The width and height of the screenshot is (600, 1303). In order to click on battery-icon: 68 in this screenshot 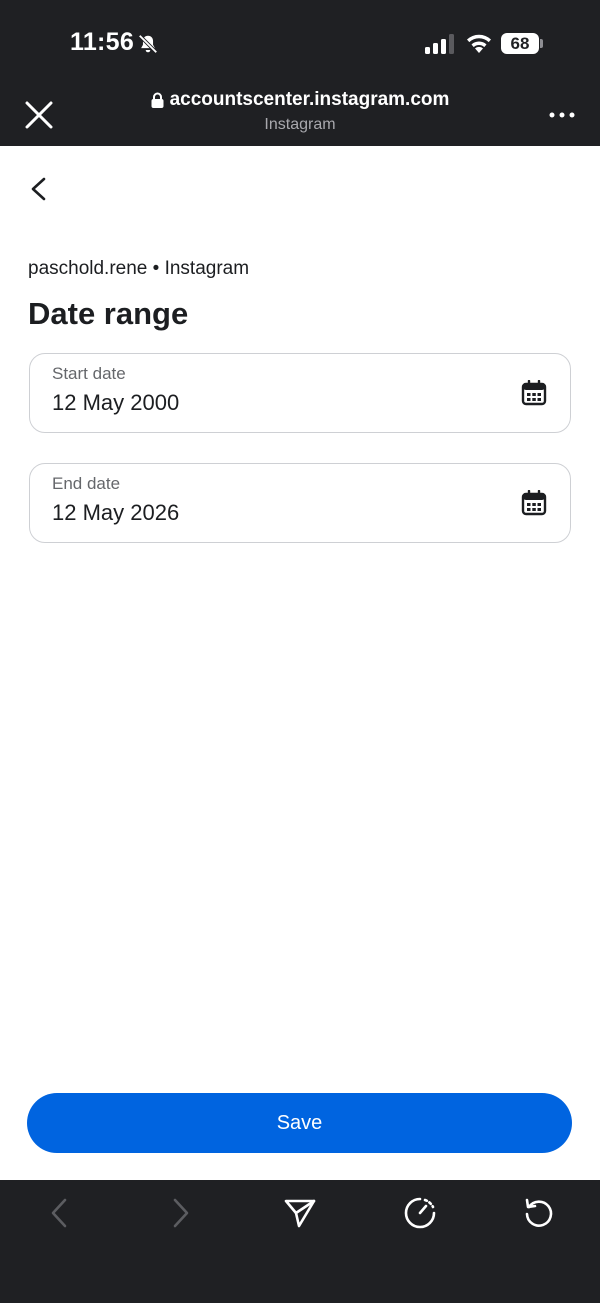, I will do `click(520, 43)`.